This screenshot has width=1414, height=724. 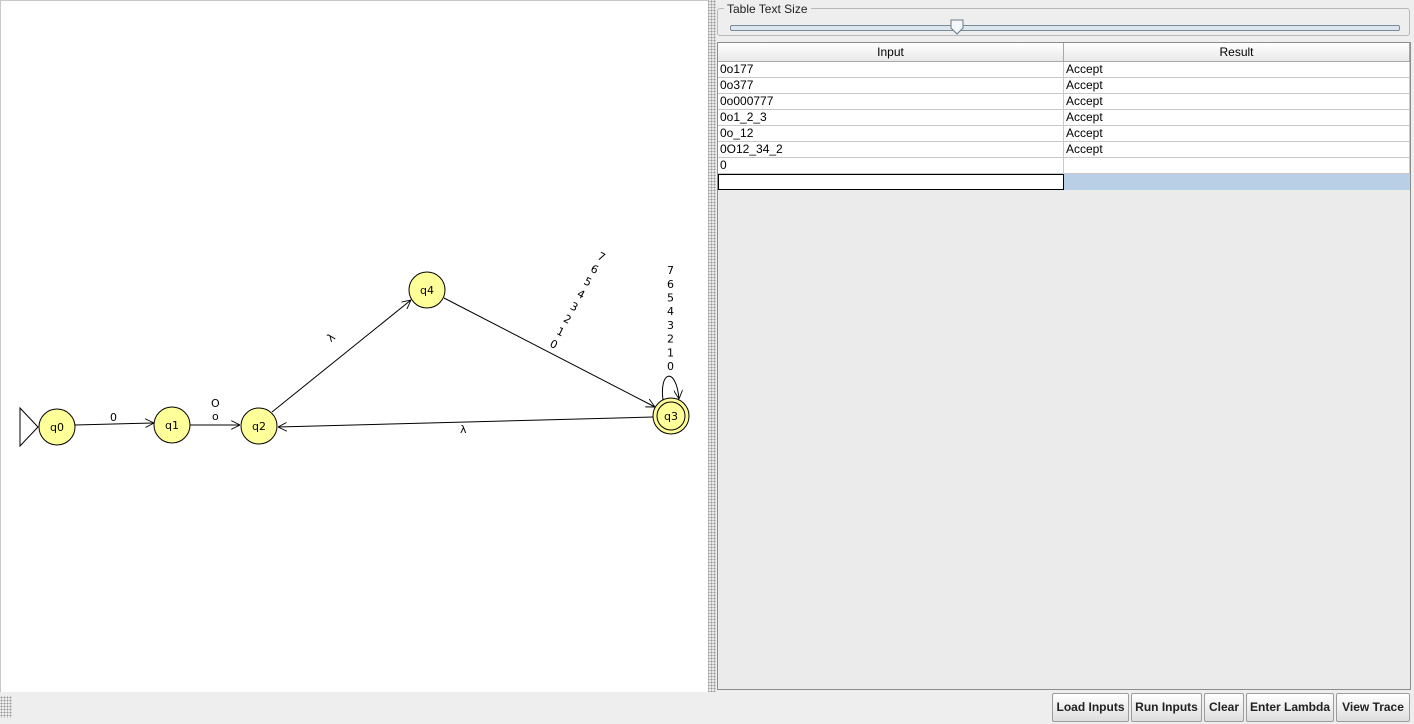 I want to click on table-row: 0o_12 Accept, so click(x=1064, y=134).